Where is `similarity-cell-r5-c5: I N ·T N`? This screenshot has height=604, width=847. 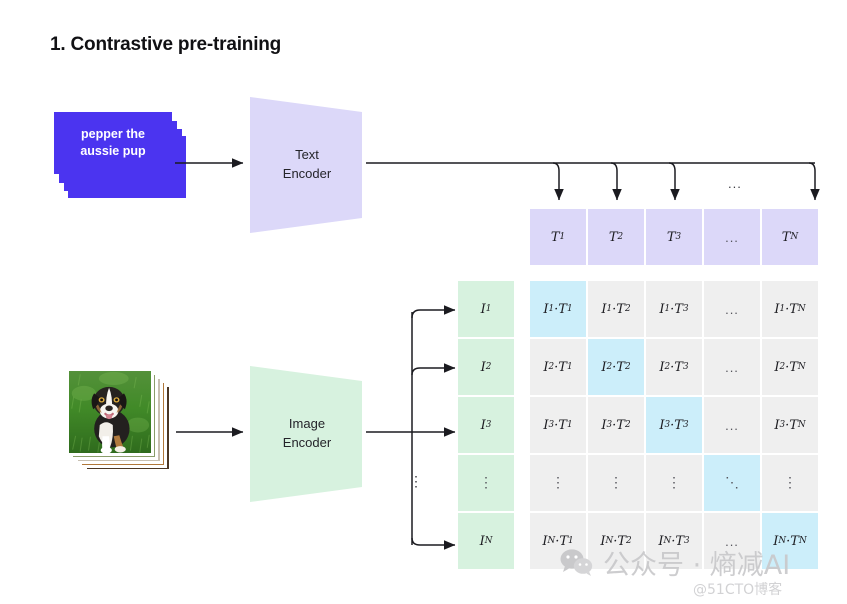 similarity-cell-r5-c5: I N ·T N is located at coordinates (790, 541).